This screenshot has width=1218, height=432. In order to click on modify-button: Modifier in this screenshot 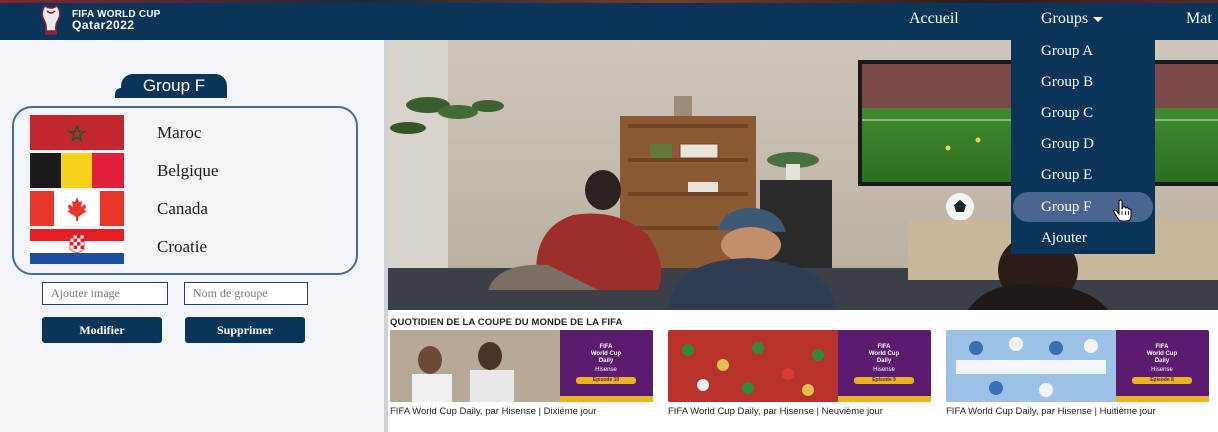, I will do `click(102, 330)`.